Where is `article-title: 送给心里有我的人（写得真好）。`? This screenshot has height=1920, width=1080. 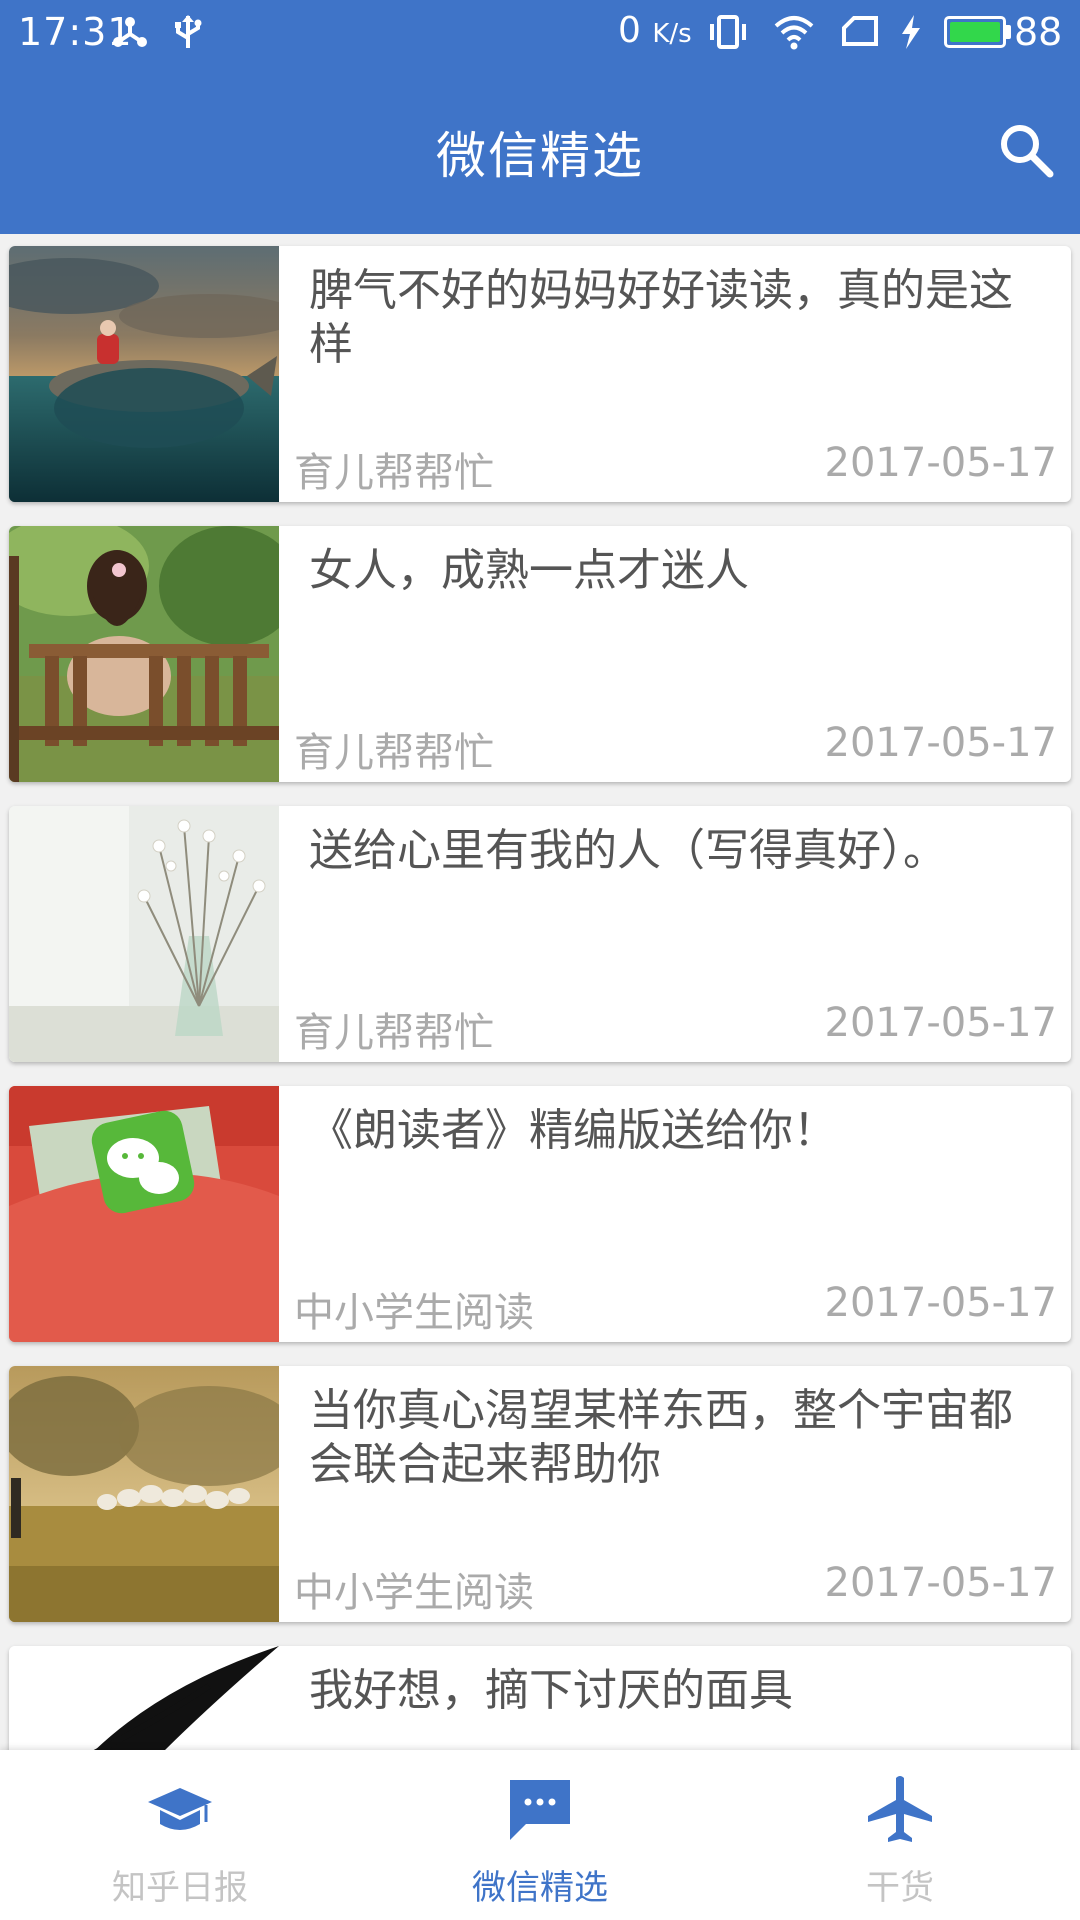
article-title: 送给心里有我的人（写得真好）。 is located at coordinates (628, 850).